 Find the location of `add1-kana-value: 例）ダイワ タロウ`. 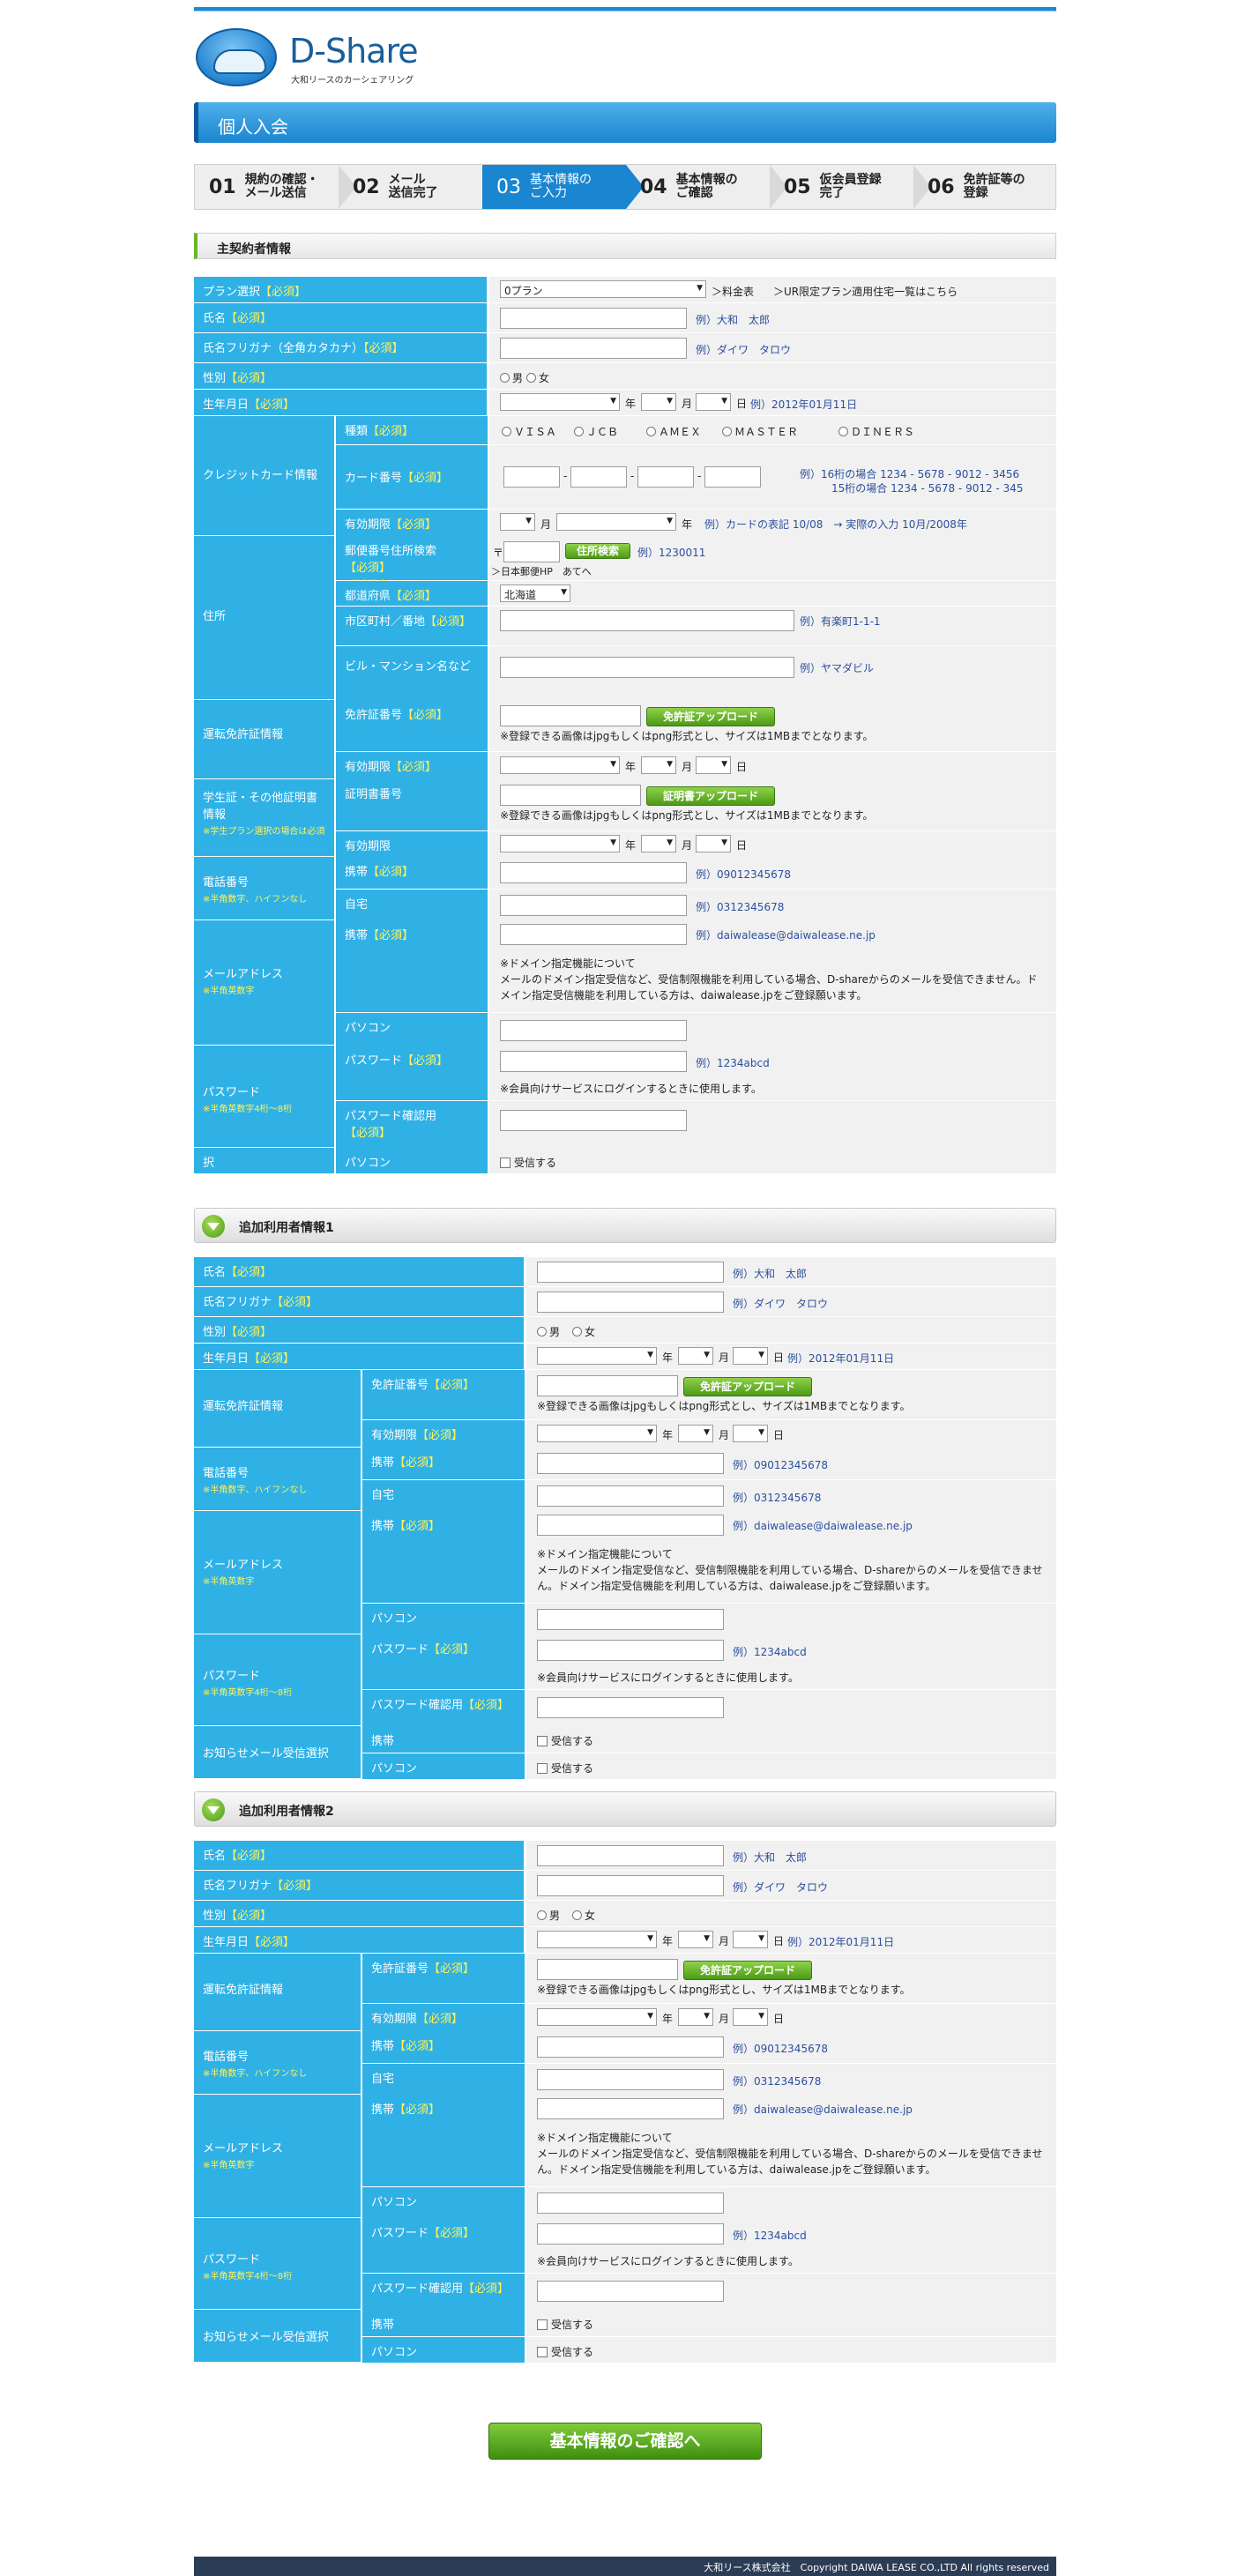

add1-kana-value: 例）ダイワ タロウ is located at coordinates (790, 1302).